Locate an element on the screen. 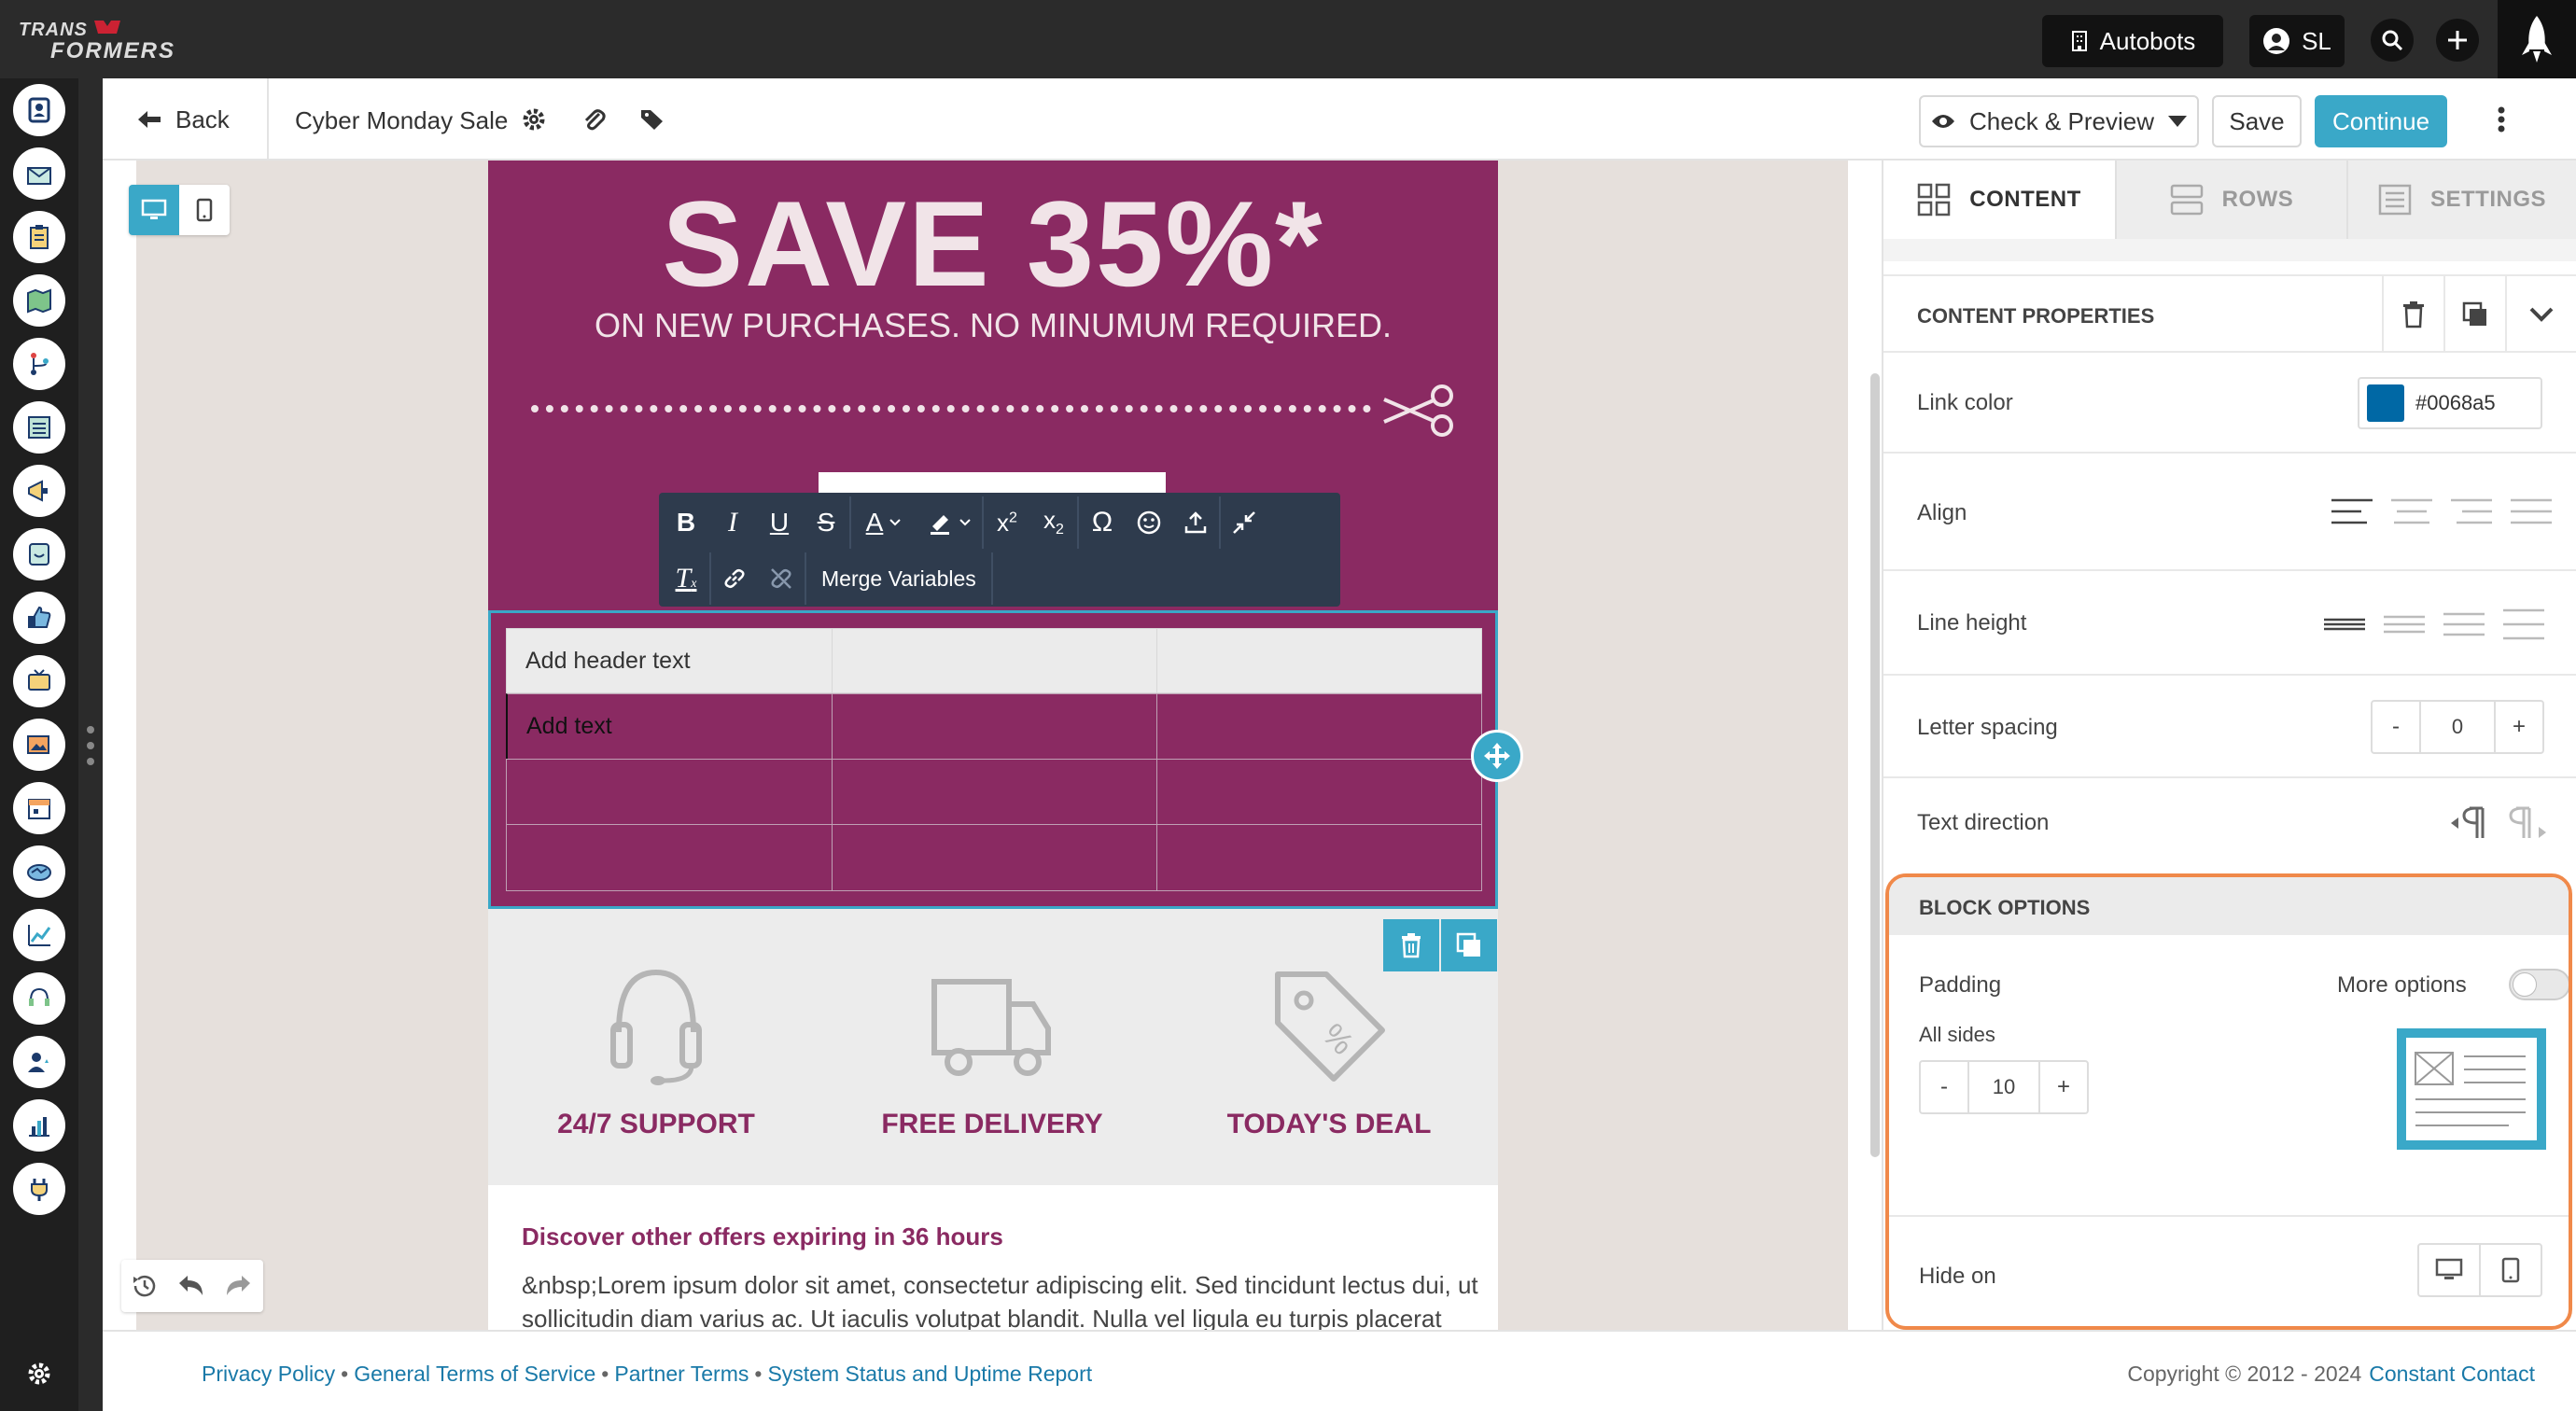 This screenshot has width=2576, height=1411. sidebar-item-surveys is located at coordinates (39, 554).